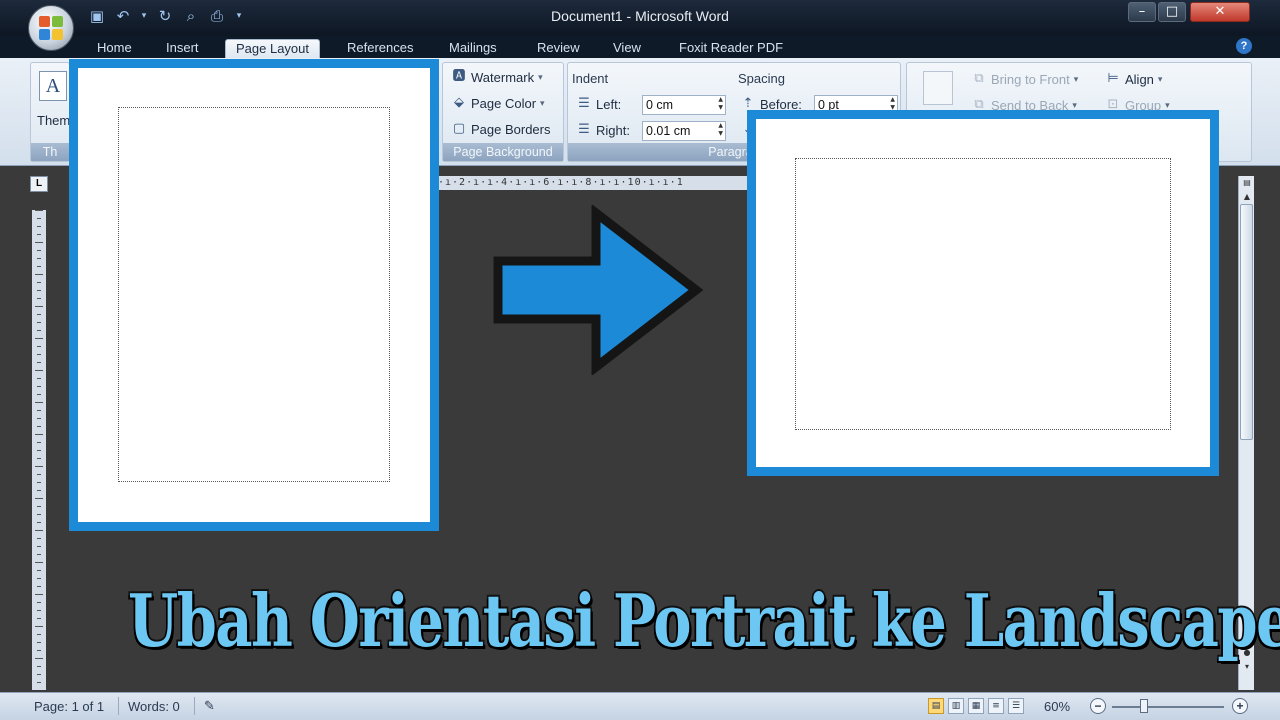  What do you see at coordinates (938, 88) in the screenshot?
I see `position-icon` at bounding box center [938, 88].